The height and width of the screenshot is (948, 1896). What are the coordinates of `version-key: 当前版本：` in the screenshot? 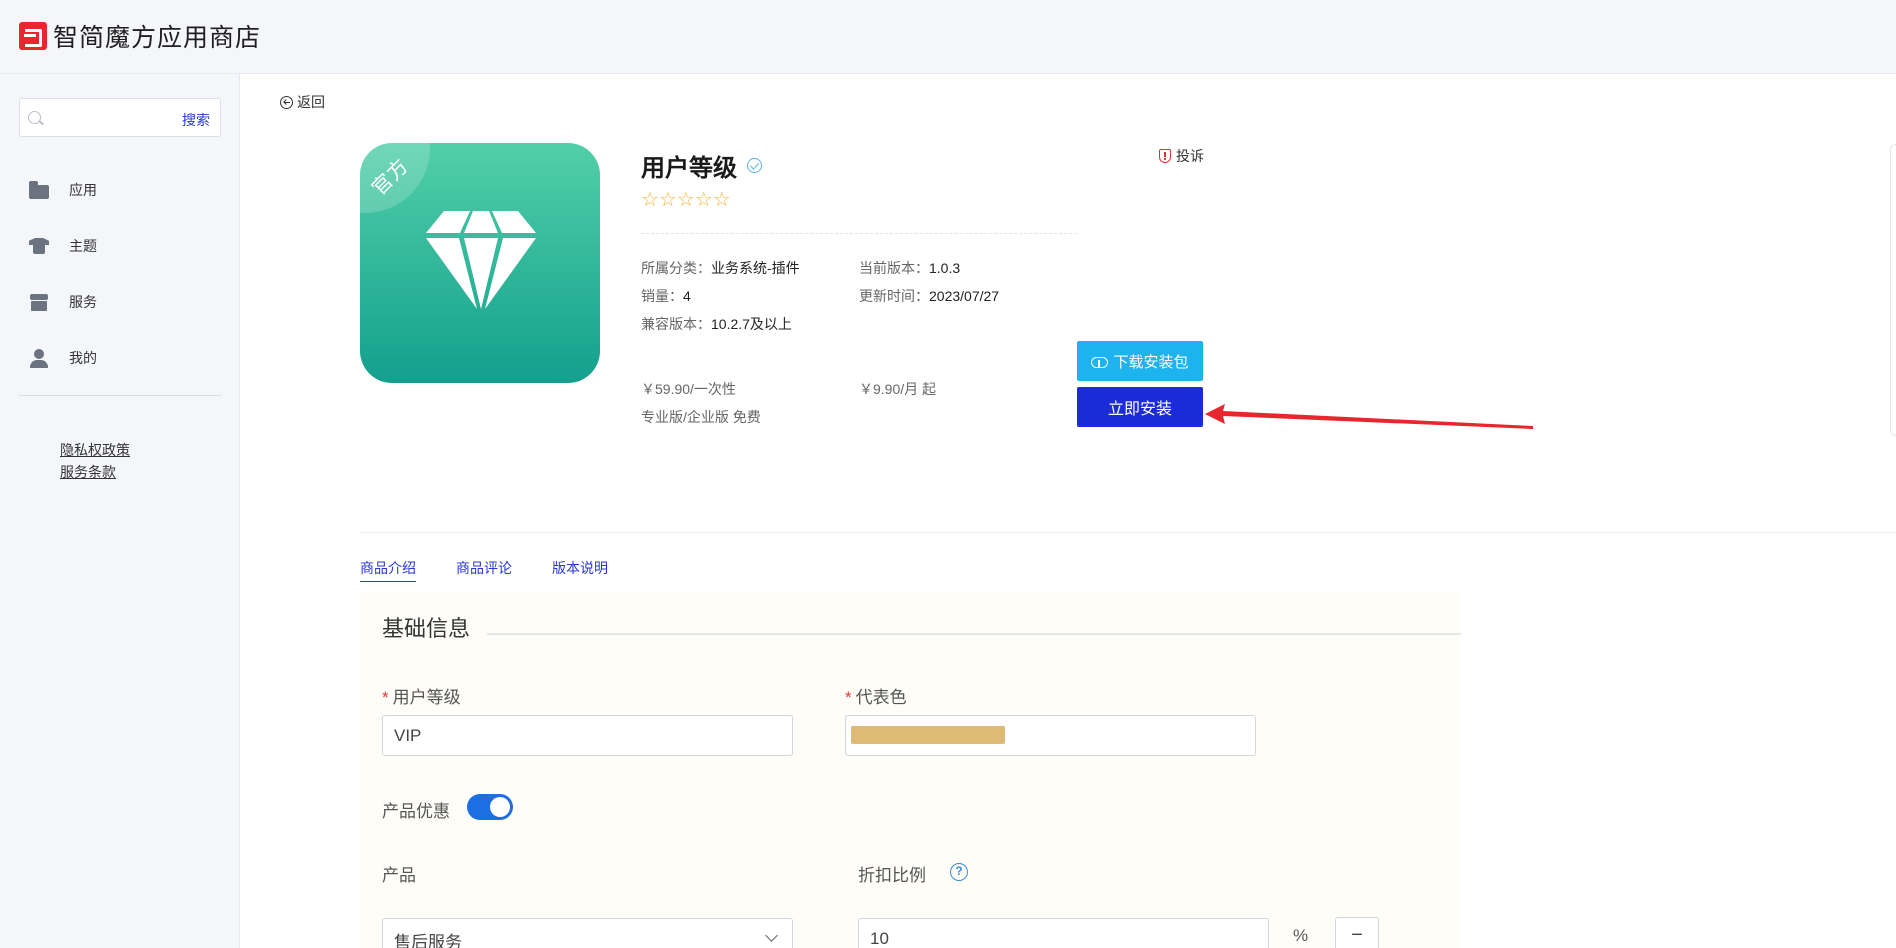 It's located at (894, 268).